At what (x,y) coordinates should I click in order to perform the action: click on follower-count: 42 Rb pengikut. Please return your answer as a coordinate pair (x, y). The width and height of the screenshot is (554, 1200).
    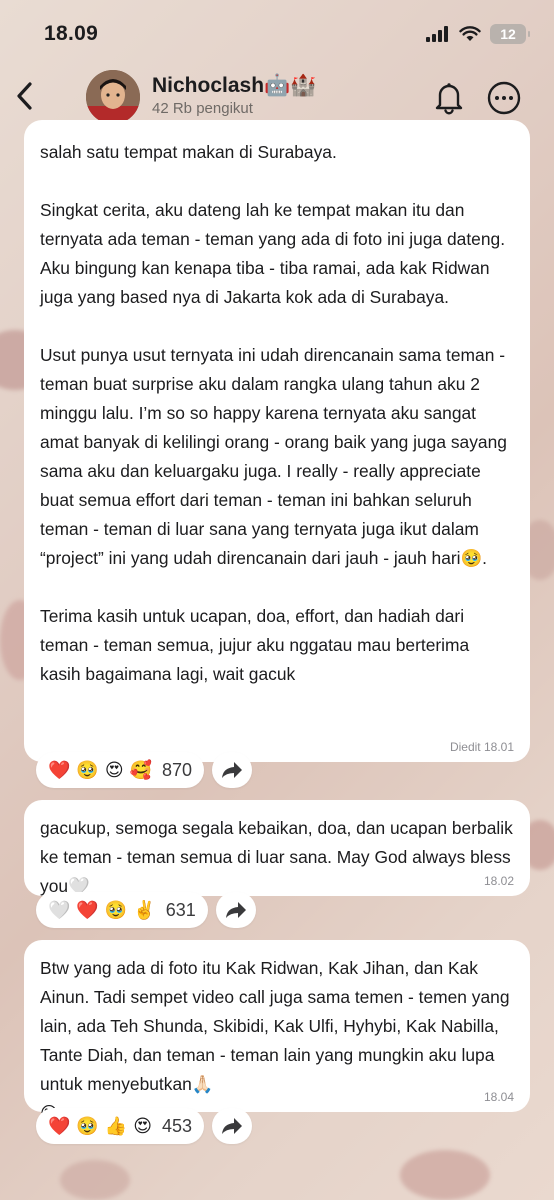
    Looking at the image, I should click on (202, 108).